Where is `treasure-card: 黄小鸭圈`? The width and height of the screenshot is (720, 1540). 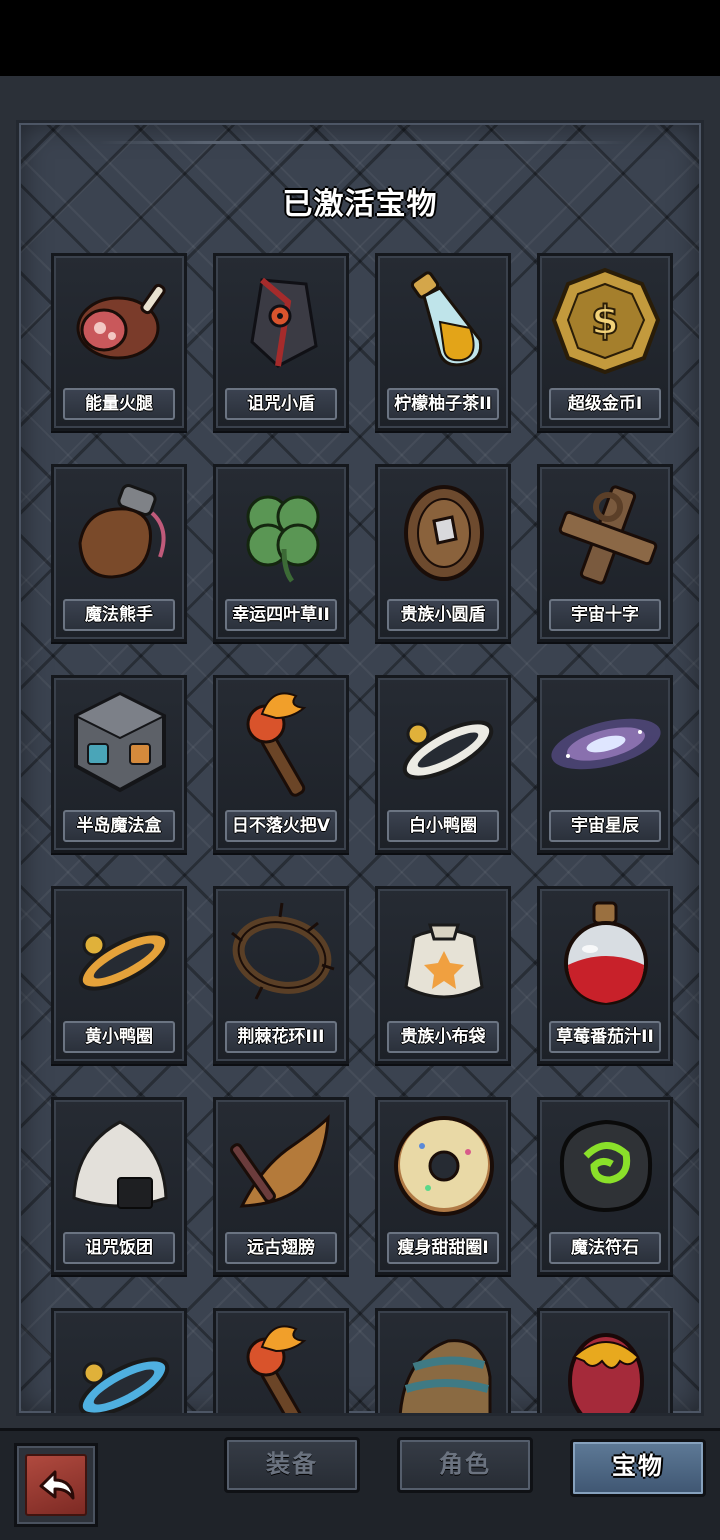
treasure-card: 黄小鸭圈 is located at coordinates (119, 975).